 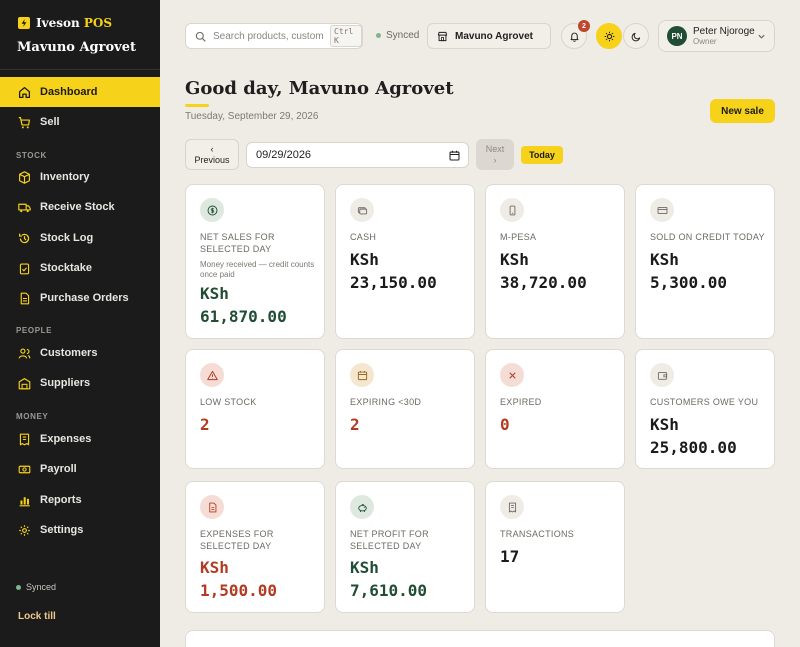 I want to click on user-name: Peter Njoroge, so click(x=724, y=31).